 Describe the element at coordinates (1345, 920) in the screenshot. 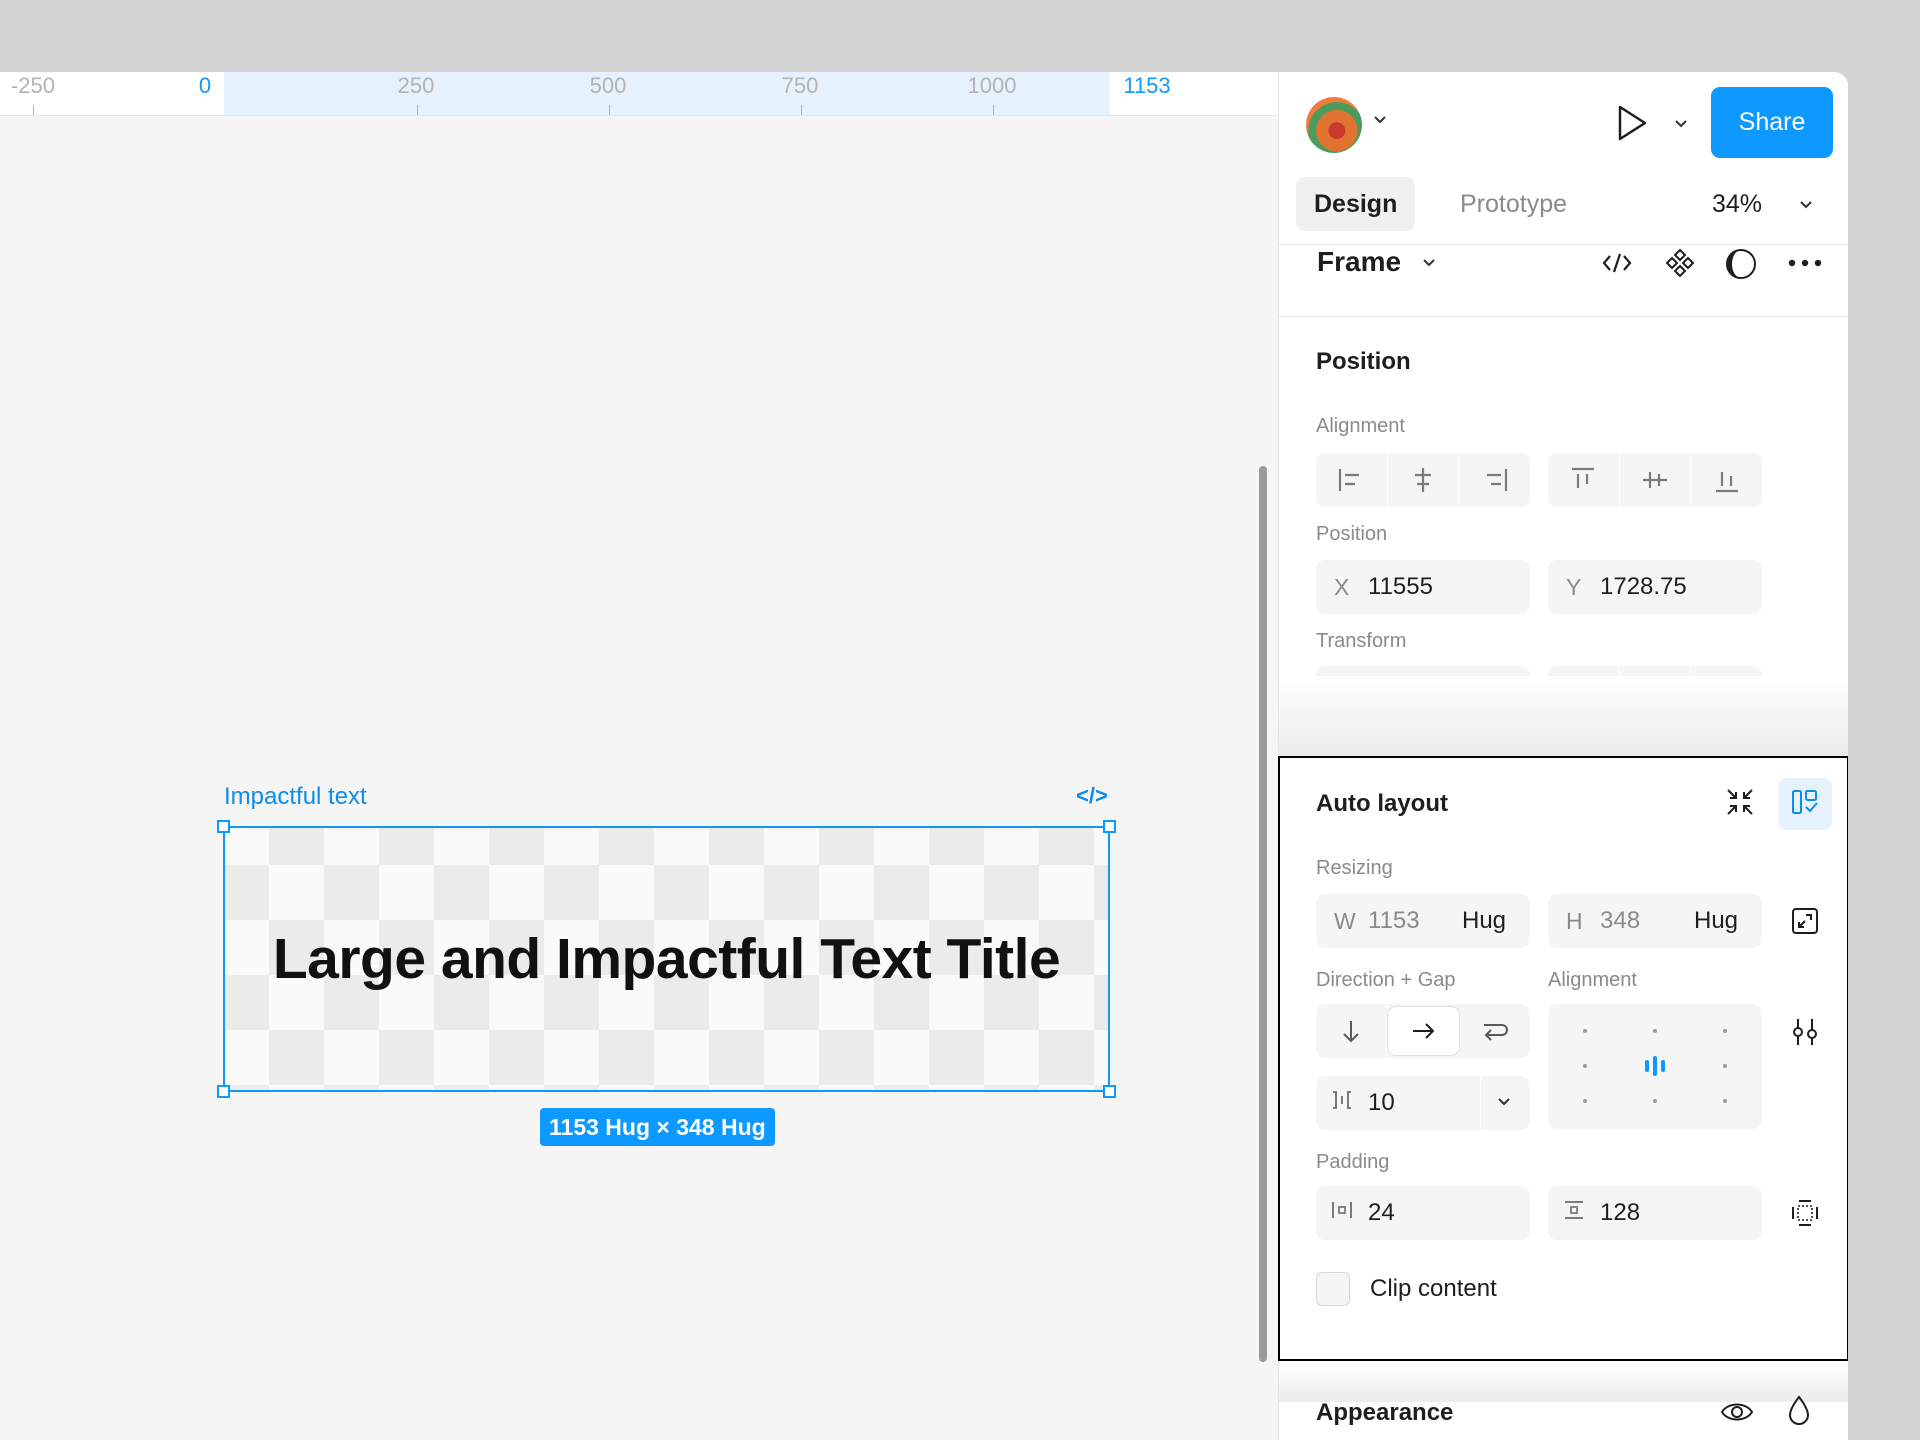

I see `w-prefix: W` at that location.